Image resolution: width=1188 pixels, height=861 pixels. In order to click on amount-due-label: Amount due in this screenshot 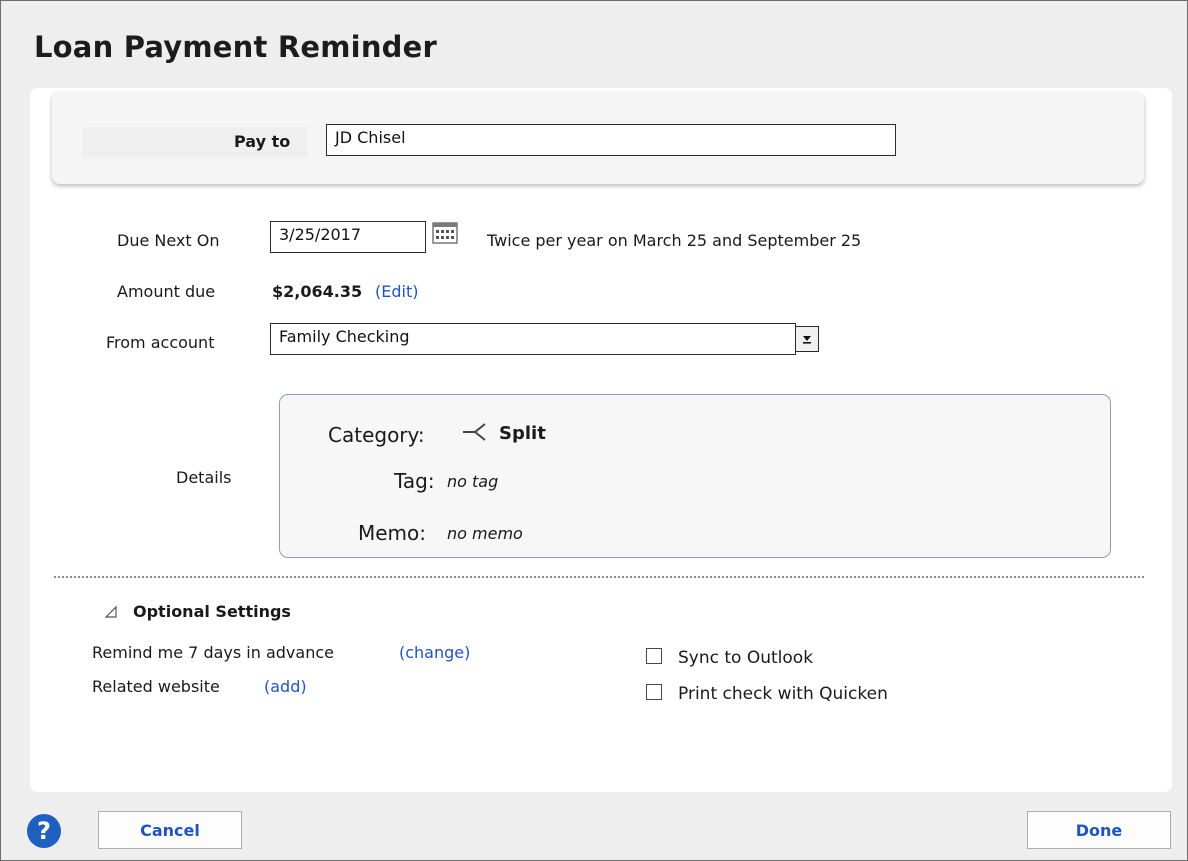, I will do `click(166, 291)`.